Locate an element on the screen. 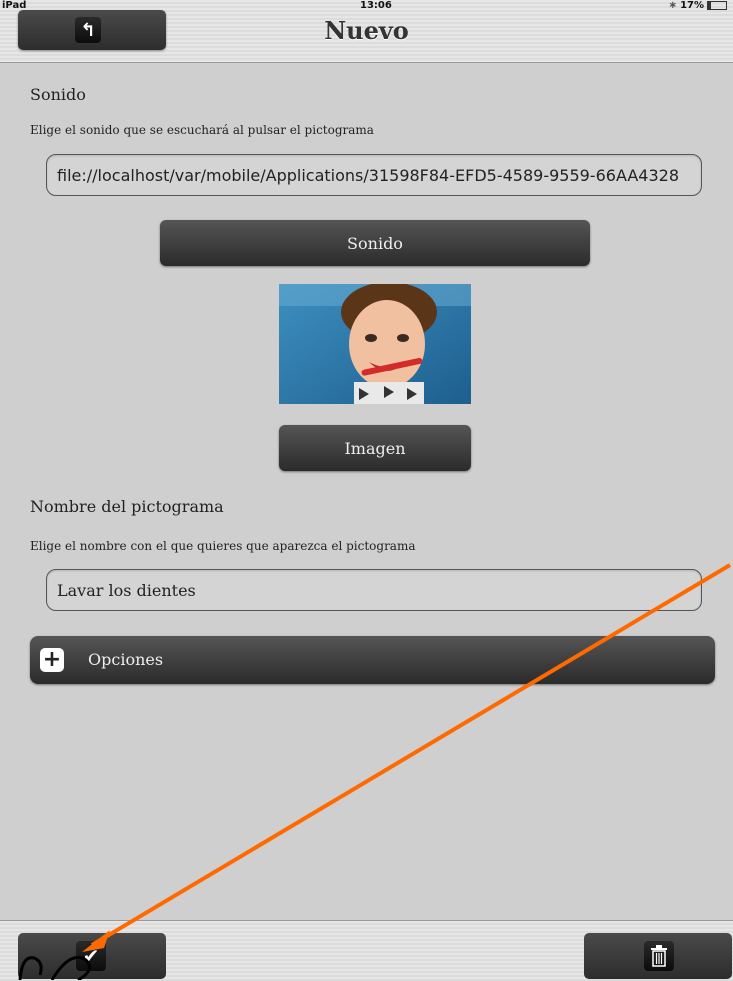 The width and height of the screenshot is (733, 981). image-button: Imagen is located at coordinates (375, 448).